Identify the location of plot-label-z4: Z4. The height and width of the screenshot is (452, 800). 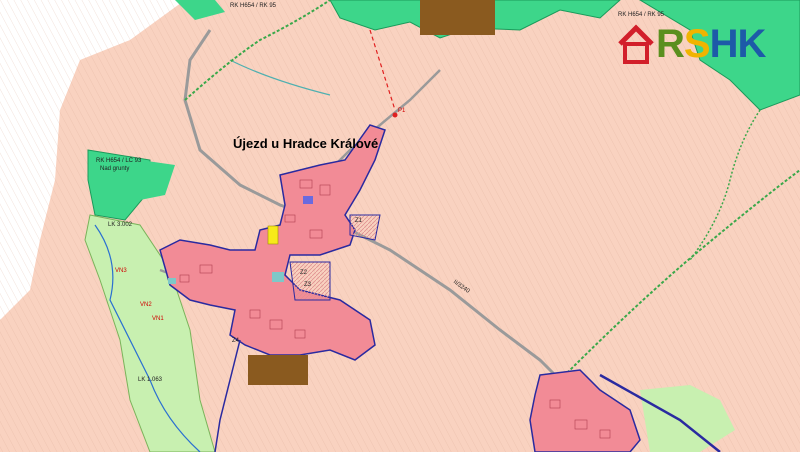
(236, 341).